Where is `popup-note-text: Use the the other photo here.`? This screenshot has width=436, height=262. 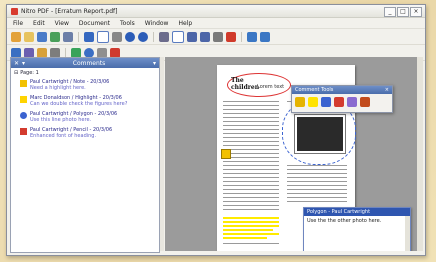
popup-note-text: Use the the other photo here. is located at coordinates (357, 221).